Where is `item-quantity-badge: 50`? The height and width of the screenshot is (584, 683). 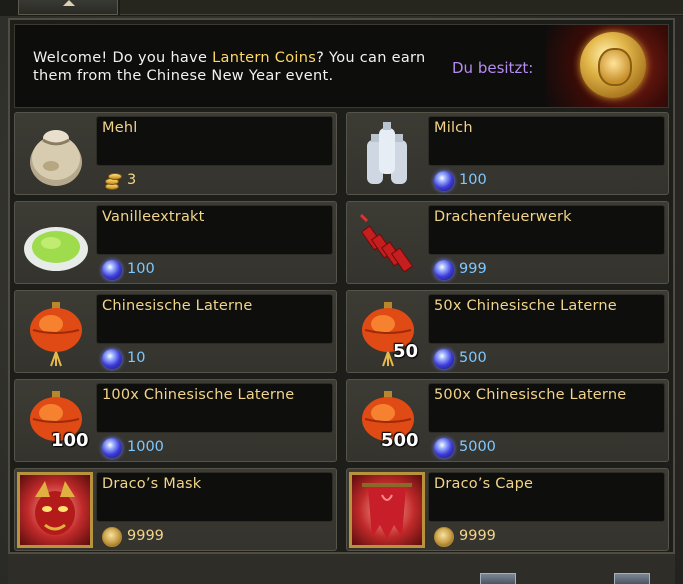
item-quantity-badge: 50 is located at coordinates (406, 351).